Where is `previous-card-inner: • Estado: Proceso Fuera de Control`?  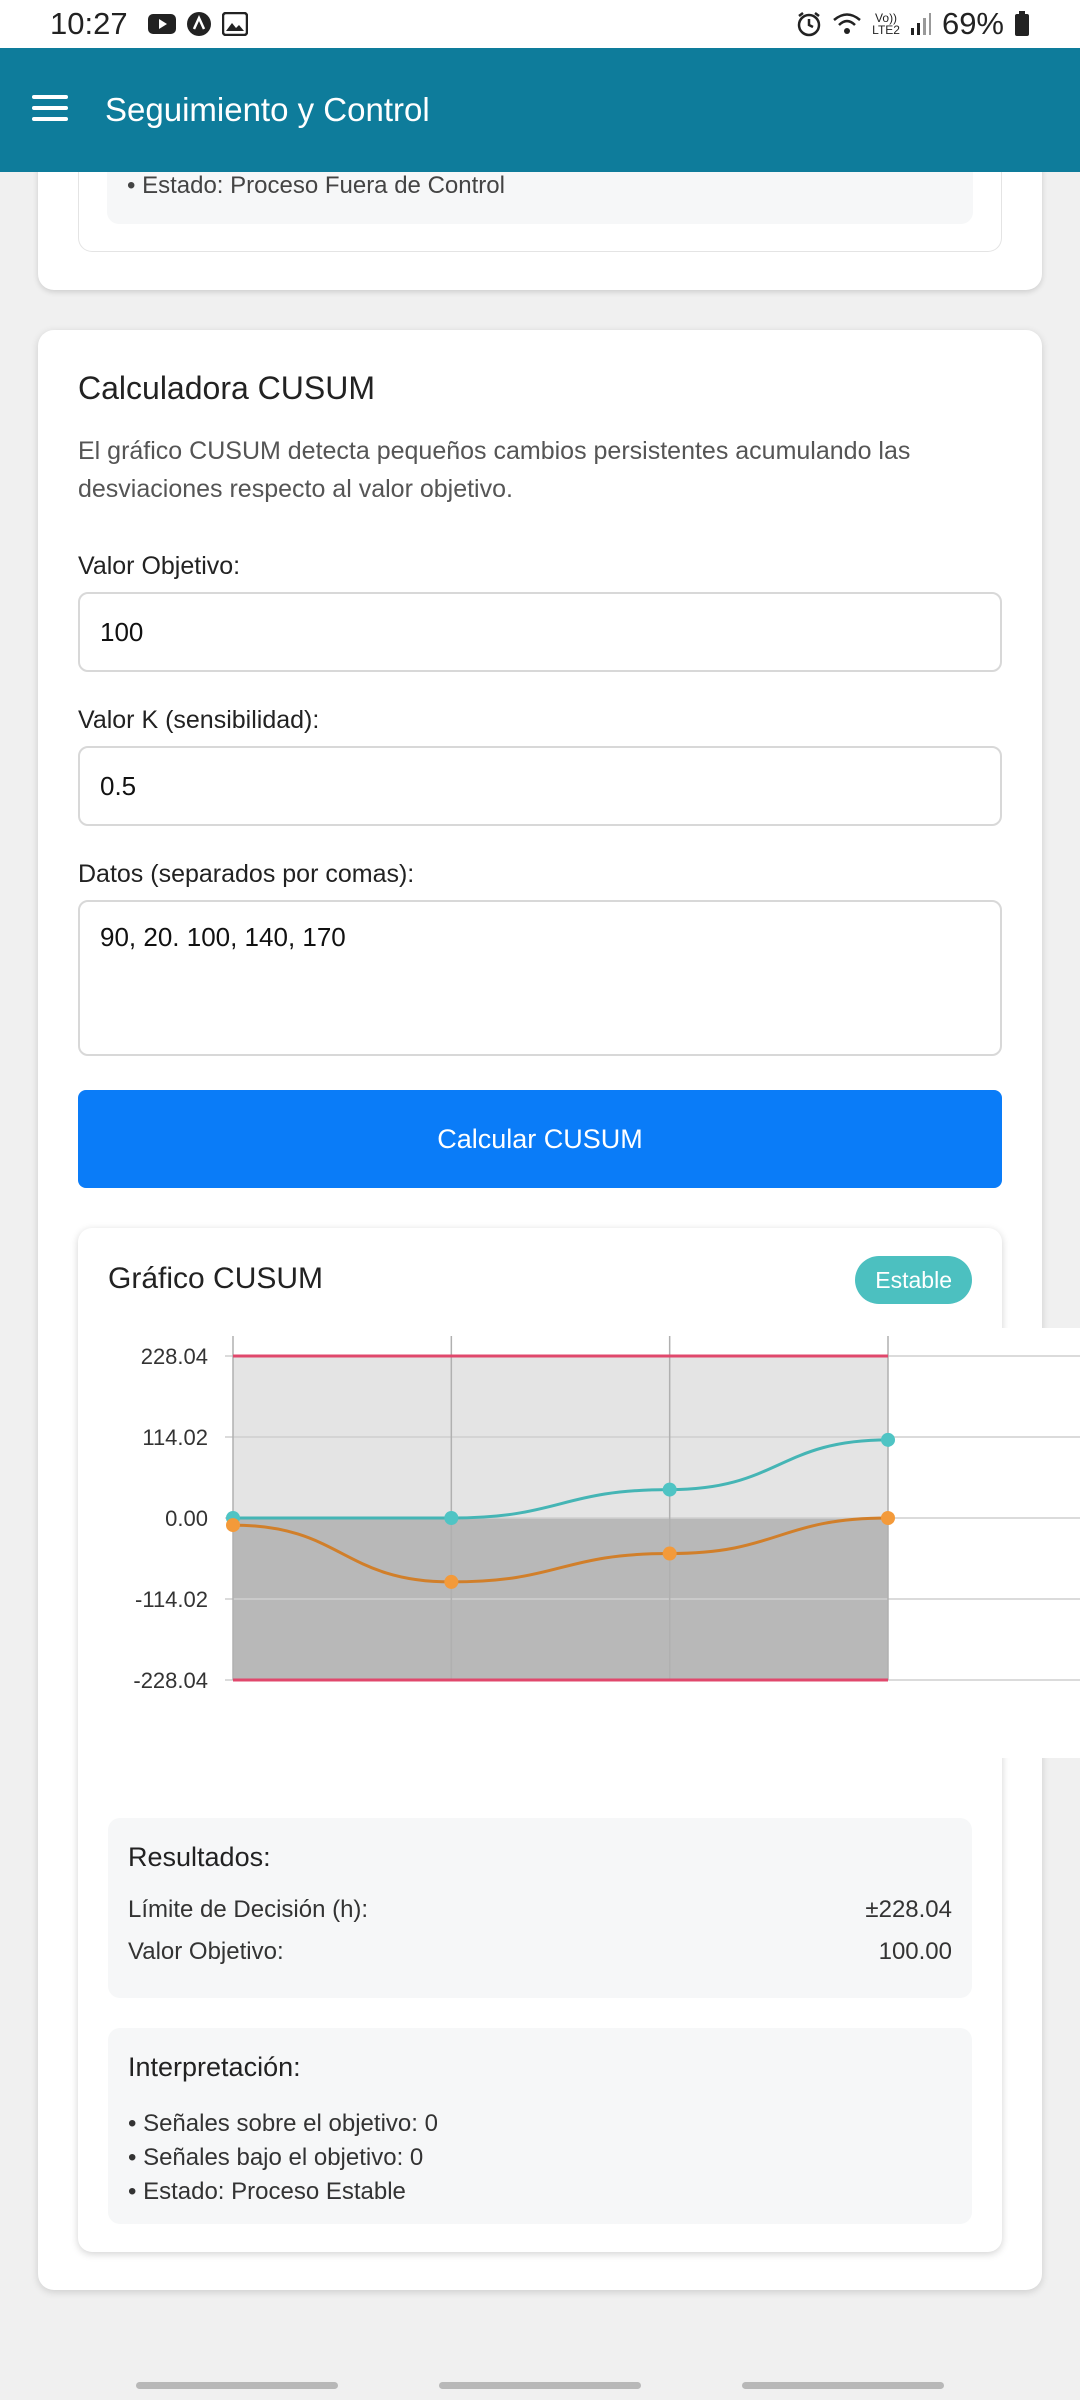
previous-card-inner: • Estado: Proceso Fuera de Control is located at coordinates (540, 212).